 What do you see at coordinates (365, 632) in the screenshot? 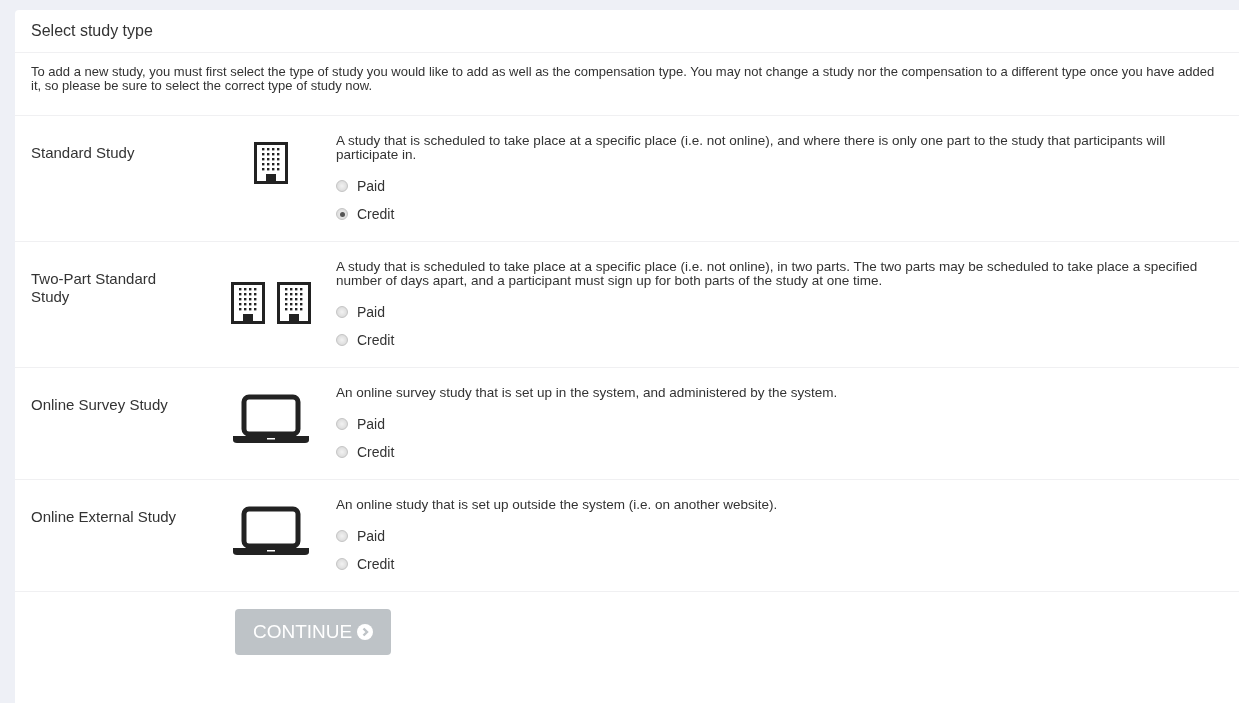
I see `chevron-right-icon` at bounding box center [365, 632].